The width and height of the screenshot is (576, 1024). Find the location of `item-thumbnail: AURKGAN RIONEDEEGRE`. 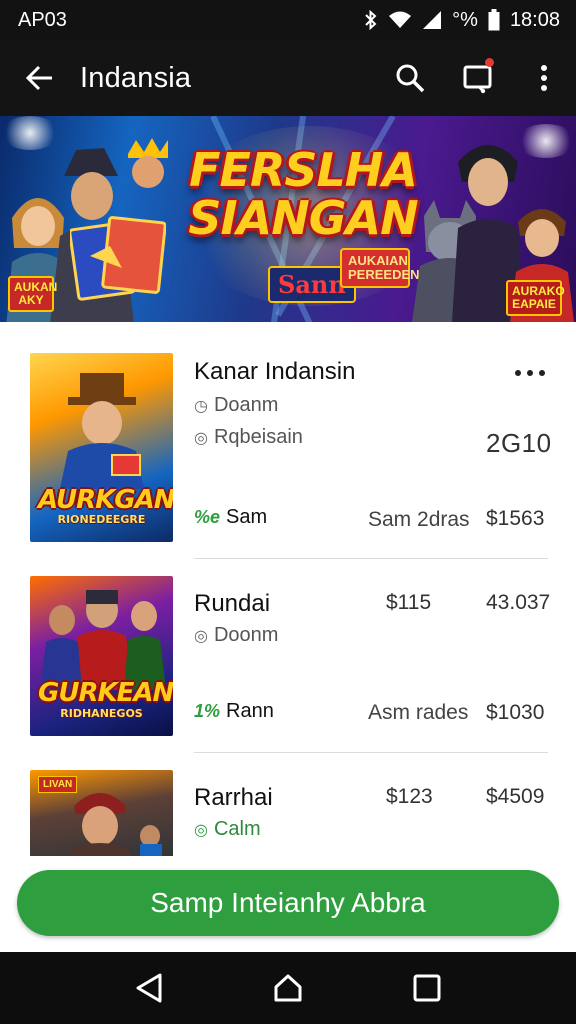

item-thumbnail: AURKGAN RIONEDEEGRE is located at coordinates (101, 447).